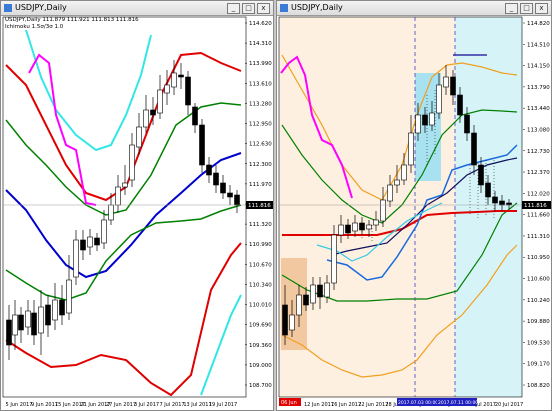 Image resolution: width=552 pixels, height=411 pixels. What do you see at coordinates (538, 301) in the screenshot?
I see `price-tick-label: 110.240` at bounding box center [538, 301].